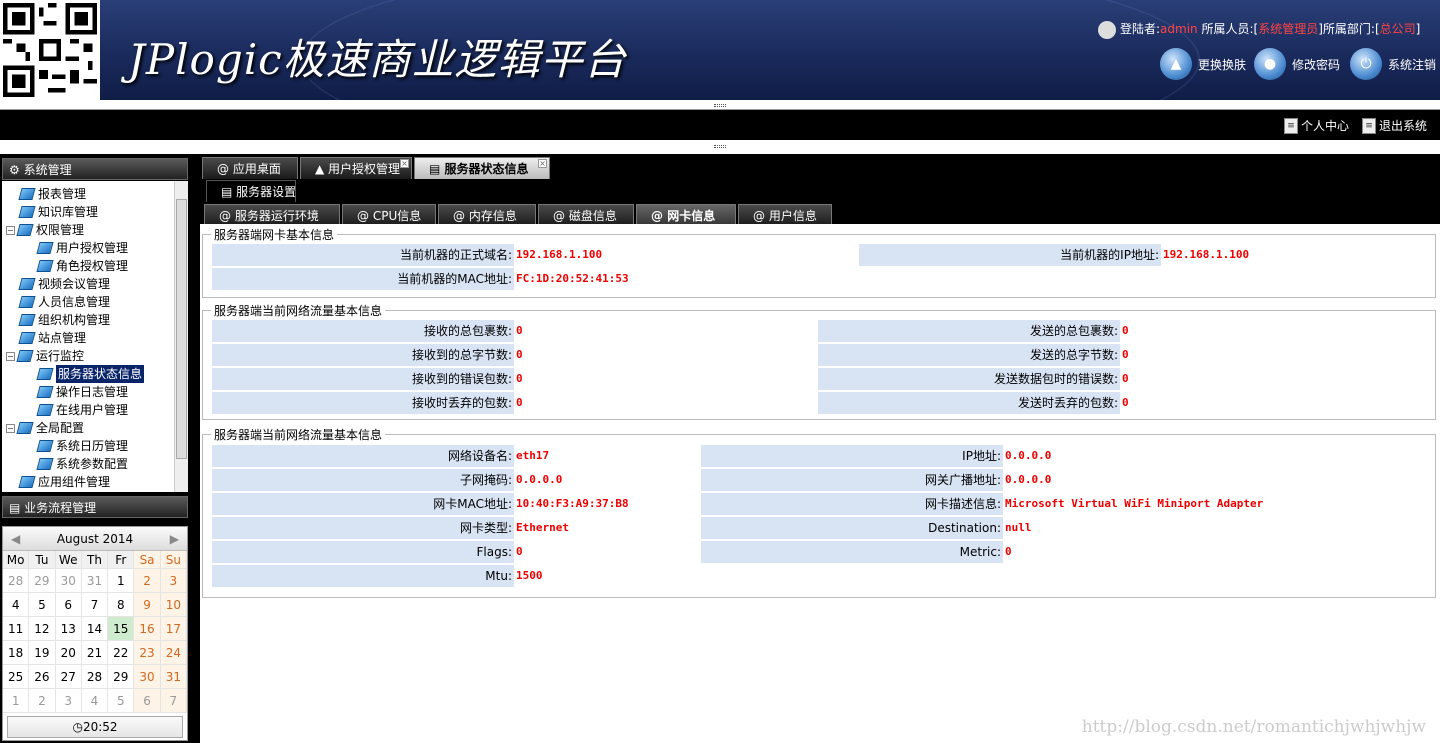 The height and width of the screenshot is (743, 1440). I want to click on calendar-day: 15, so click(121, 629).